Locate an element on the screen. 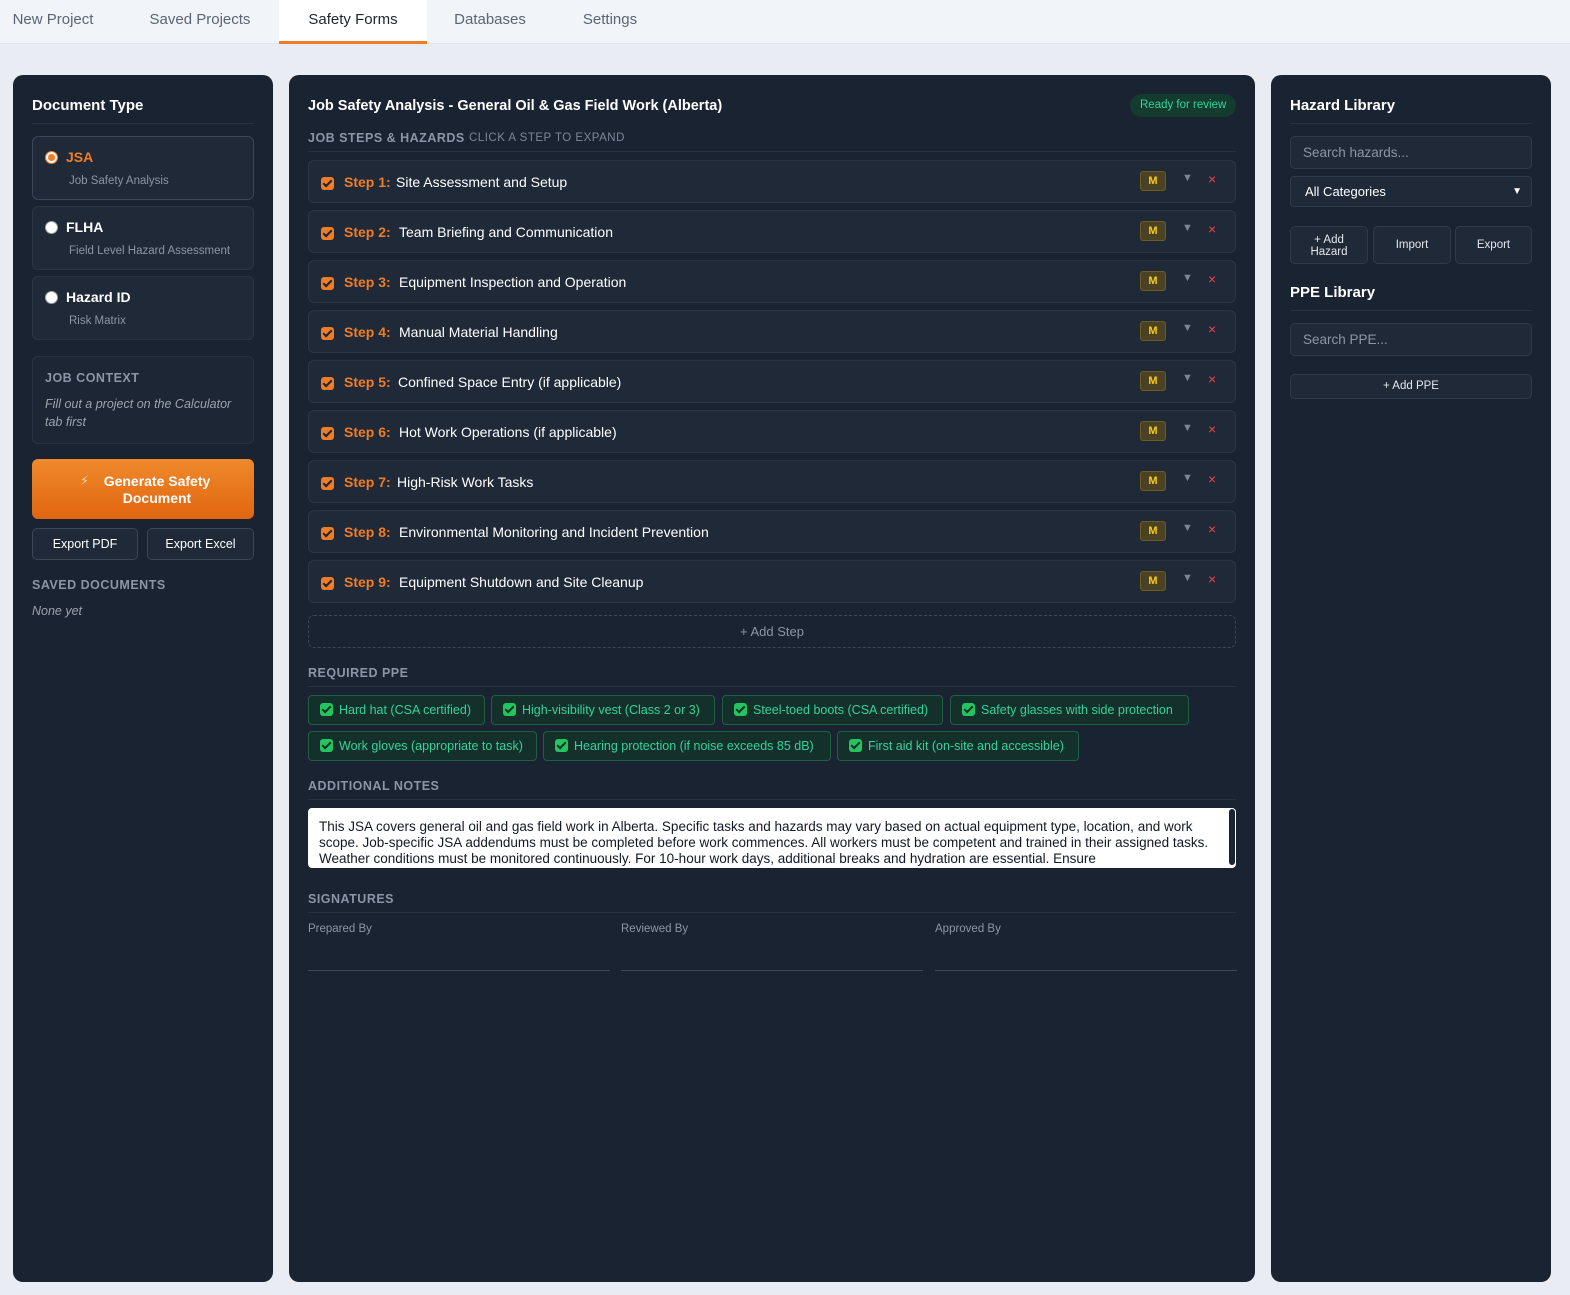  ppe-chip: Hard hat (CSA certified) is located at coordinates (396, 710).